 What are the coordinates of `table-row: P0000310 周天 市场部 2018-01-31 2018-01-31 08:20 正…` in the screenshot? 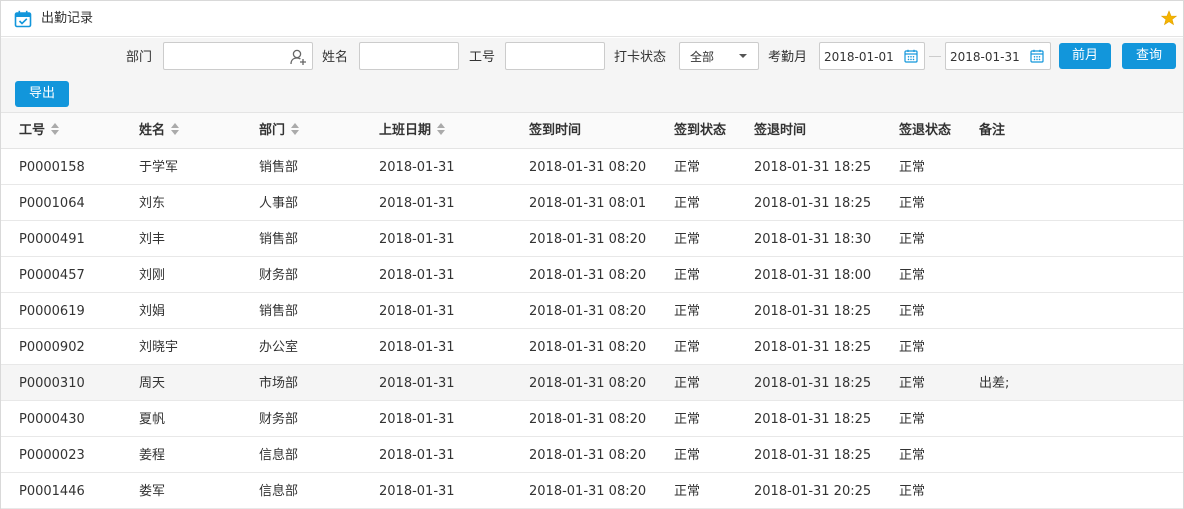 It's located at (592, 383).